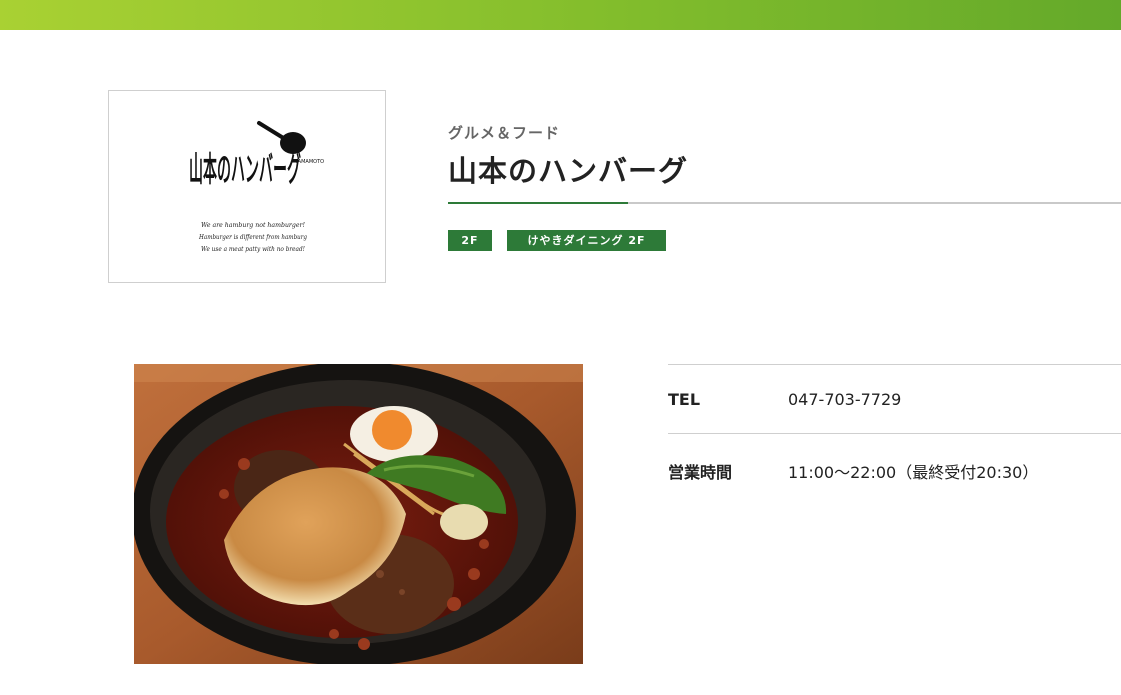 The width and height of the screenshot is (1121, 695). Describe the element at coordinates (560, 15) in the screenshot. I see `top-accent-bar` at that location.